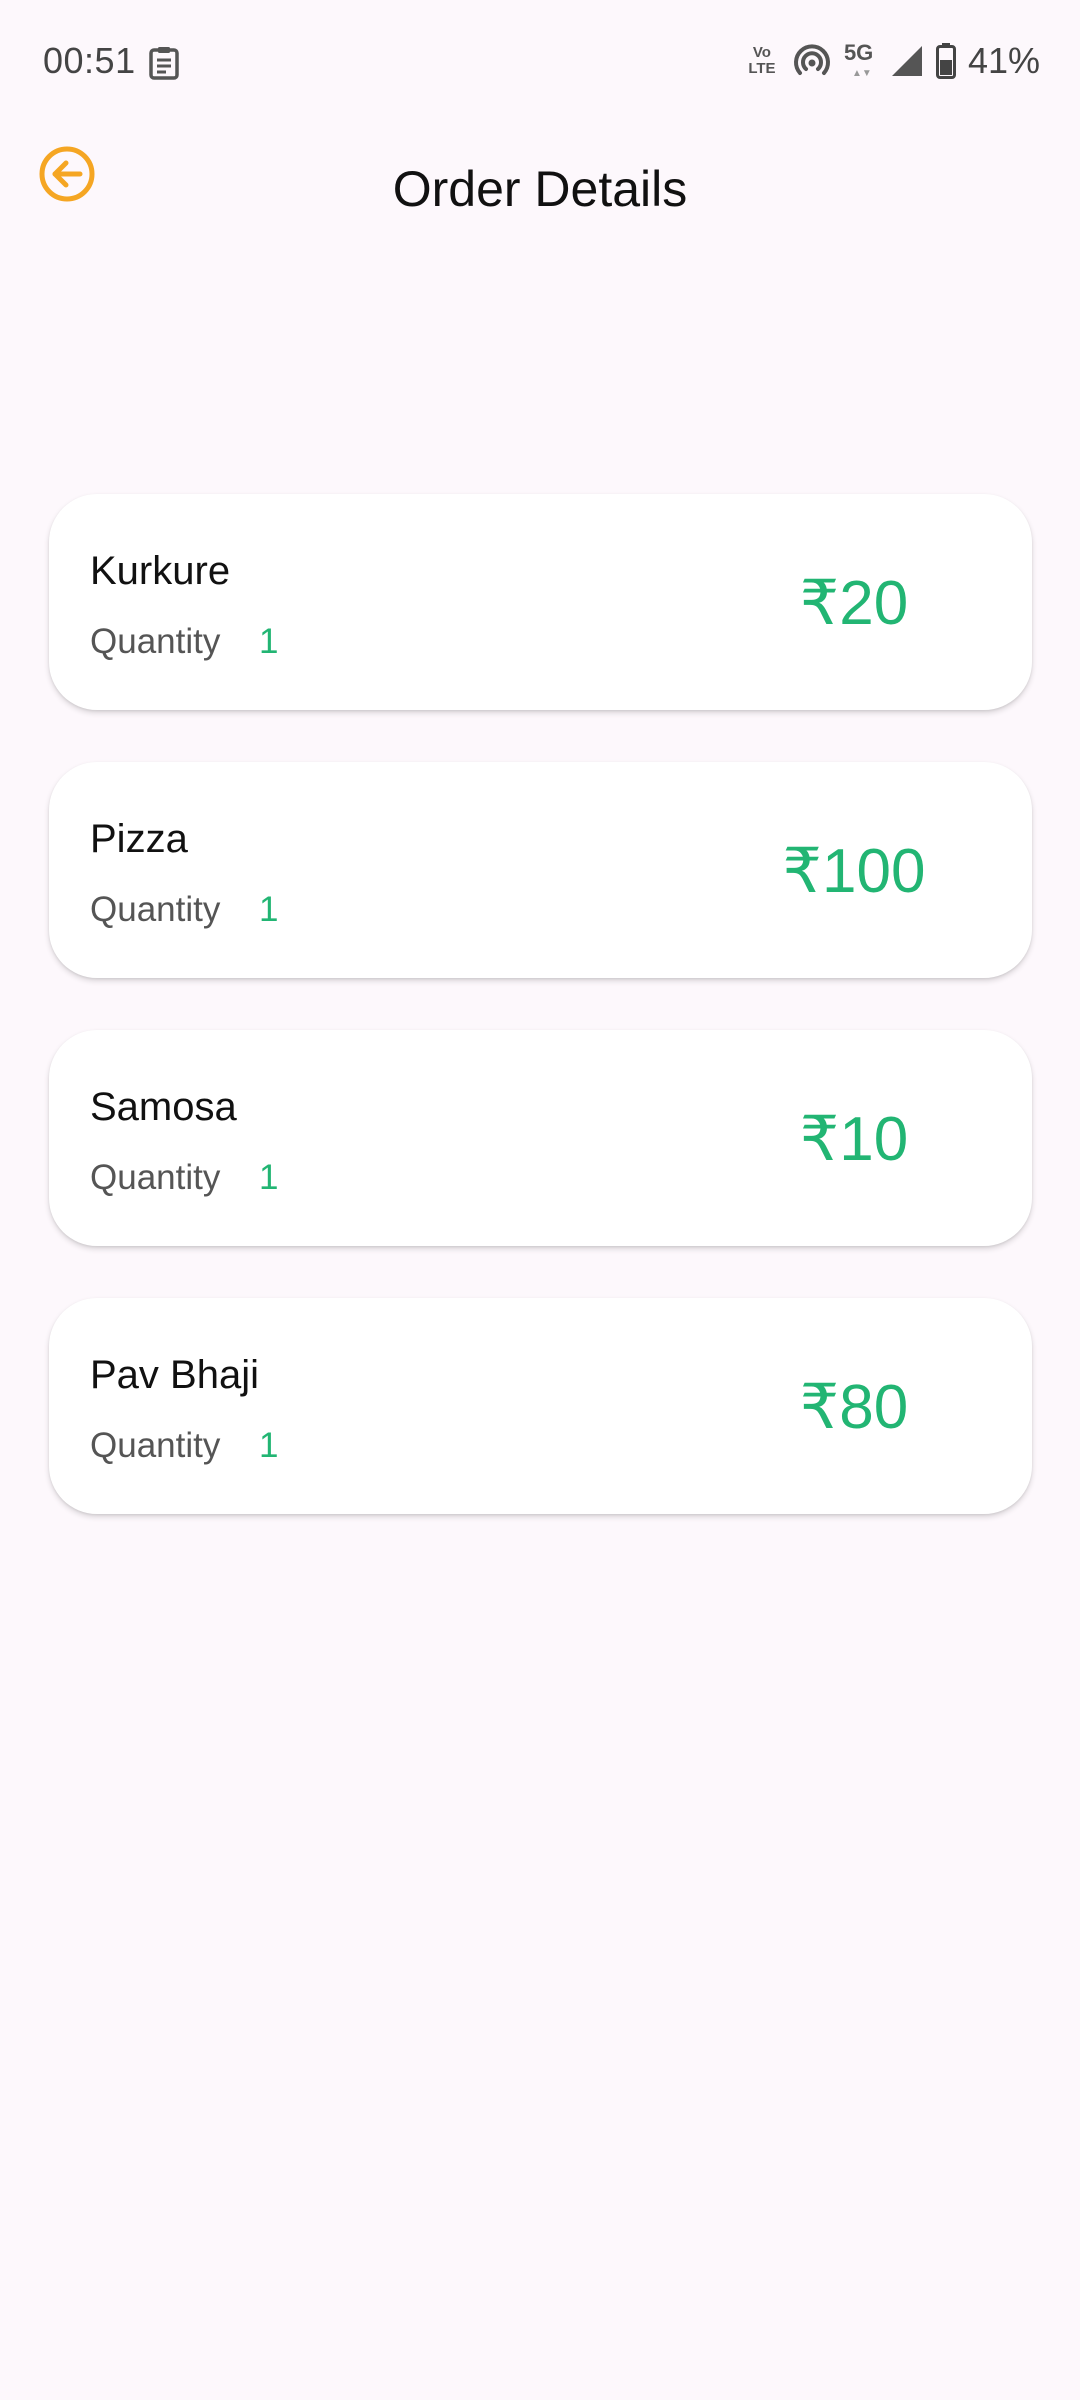 The width and height of the screenshot is (1080, 2400). What do you see at coordinates (854, 603) in the screenshot?
I see `item-price: ₹20` at bounding box center [854, 603].